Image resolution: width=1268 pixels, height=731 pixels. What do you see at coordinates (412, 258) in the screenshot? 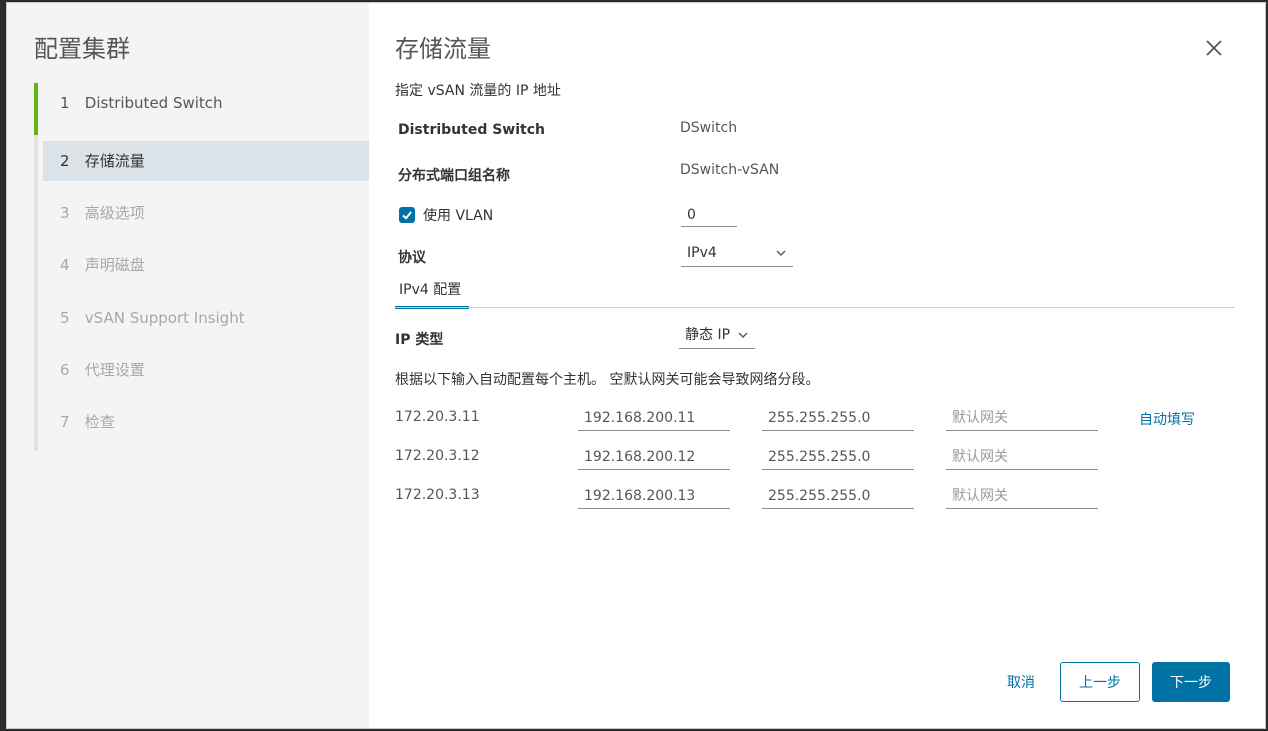
I see `protocol-label: 协议` at bounding box center [412, 258].